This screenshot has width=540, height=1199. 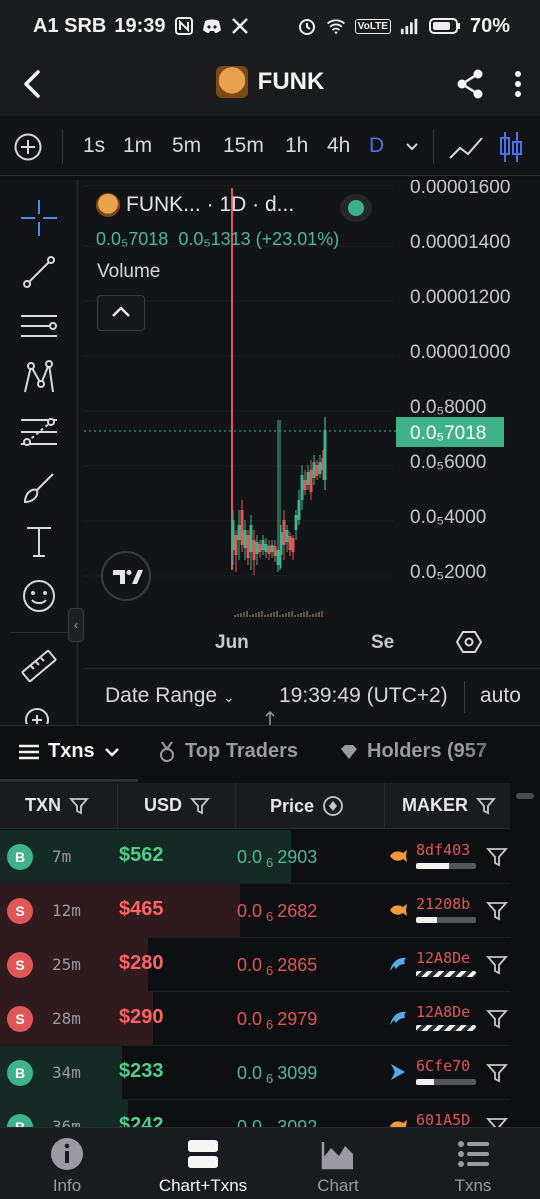 I want to click on area-chart-icon, so click(x=337, y=1156).